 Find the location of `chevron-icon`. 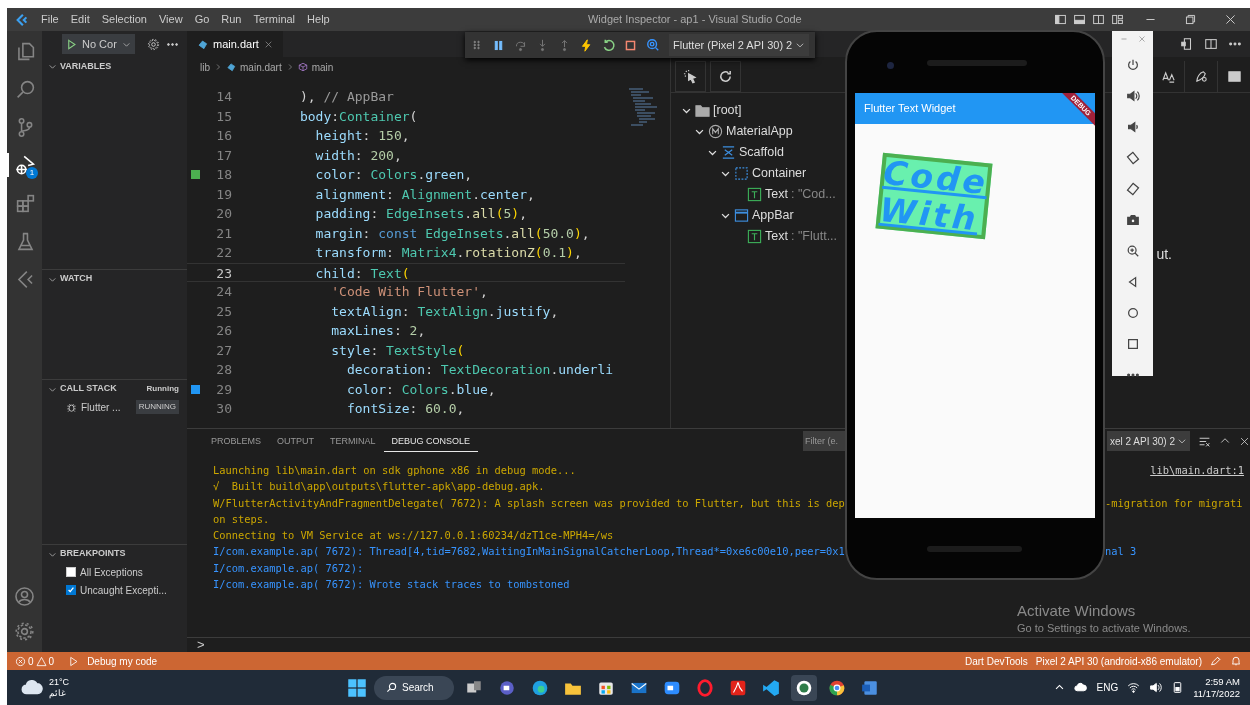

chevron-icon is located at coordinates (1182, 441).